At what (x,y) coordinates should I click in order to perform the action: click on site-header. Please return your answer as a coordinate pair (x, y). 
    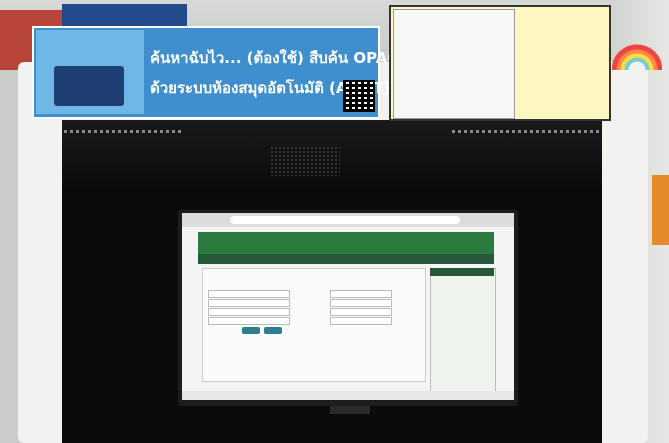
    Looking at the image, I should click on (346, 243).